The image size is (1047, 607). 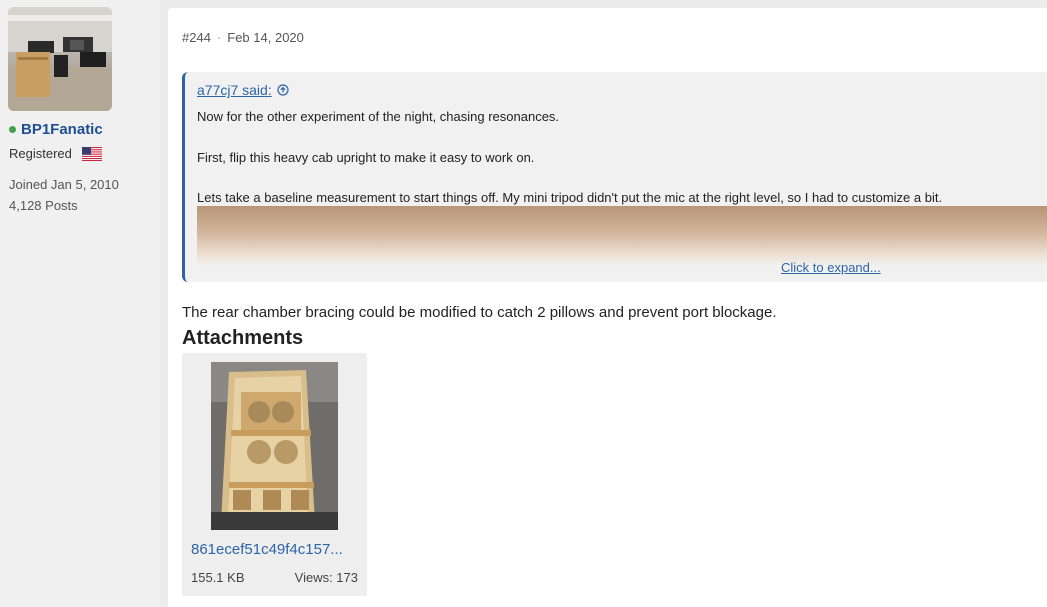 I want to click on username-link: BP1Fanatic, so click(x=62, y=129).